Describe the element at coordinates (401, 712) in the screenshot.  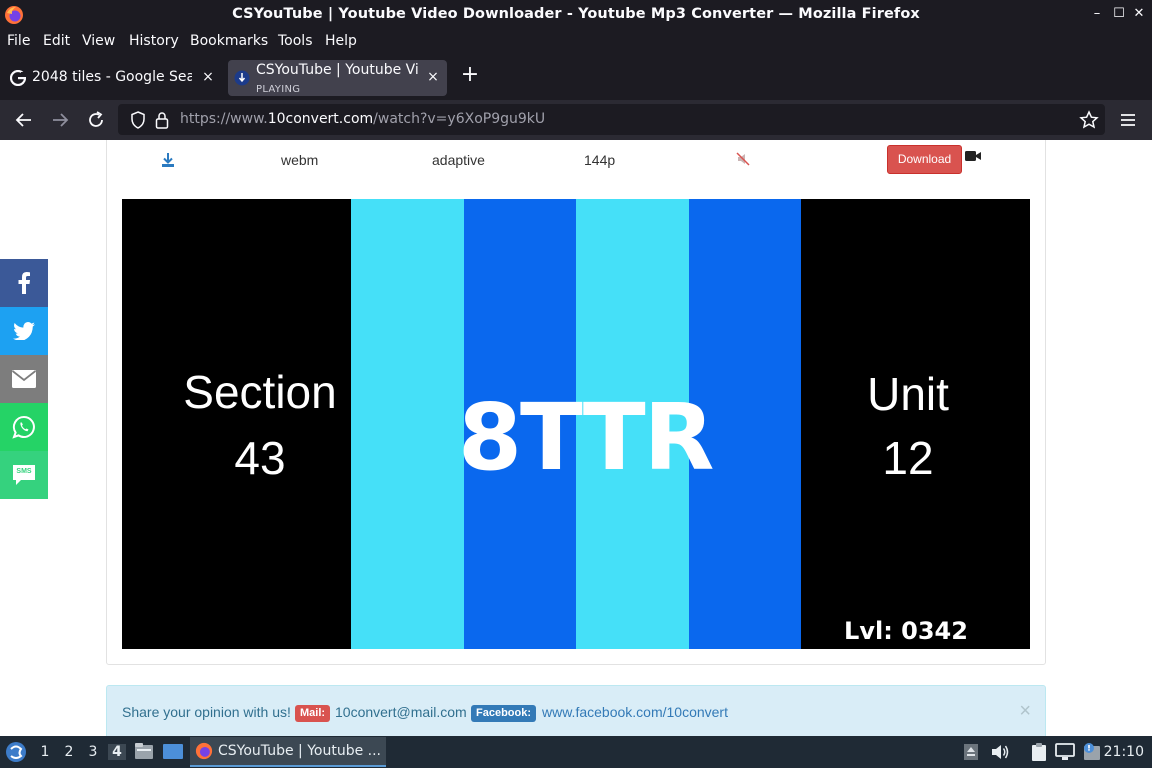
I see `mail-address: 10convert@mail.com` at that location.